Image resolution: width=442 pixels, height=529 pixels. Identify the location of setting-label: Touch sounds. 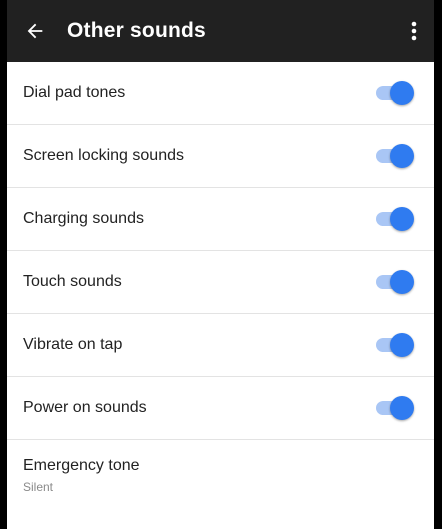
(72, 281).